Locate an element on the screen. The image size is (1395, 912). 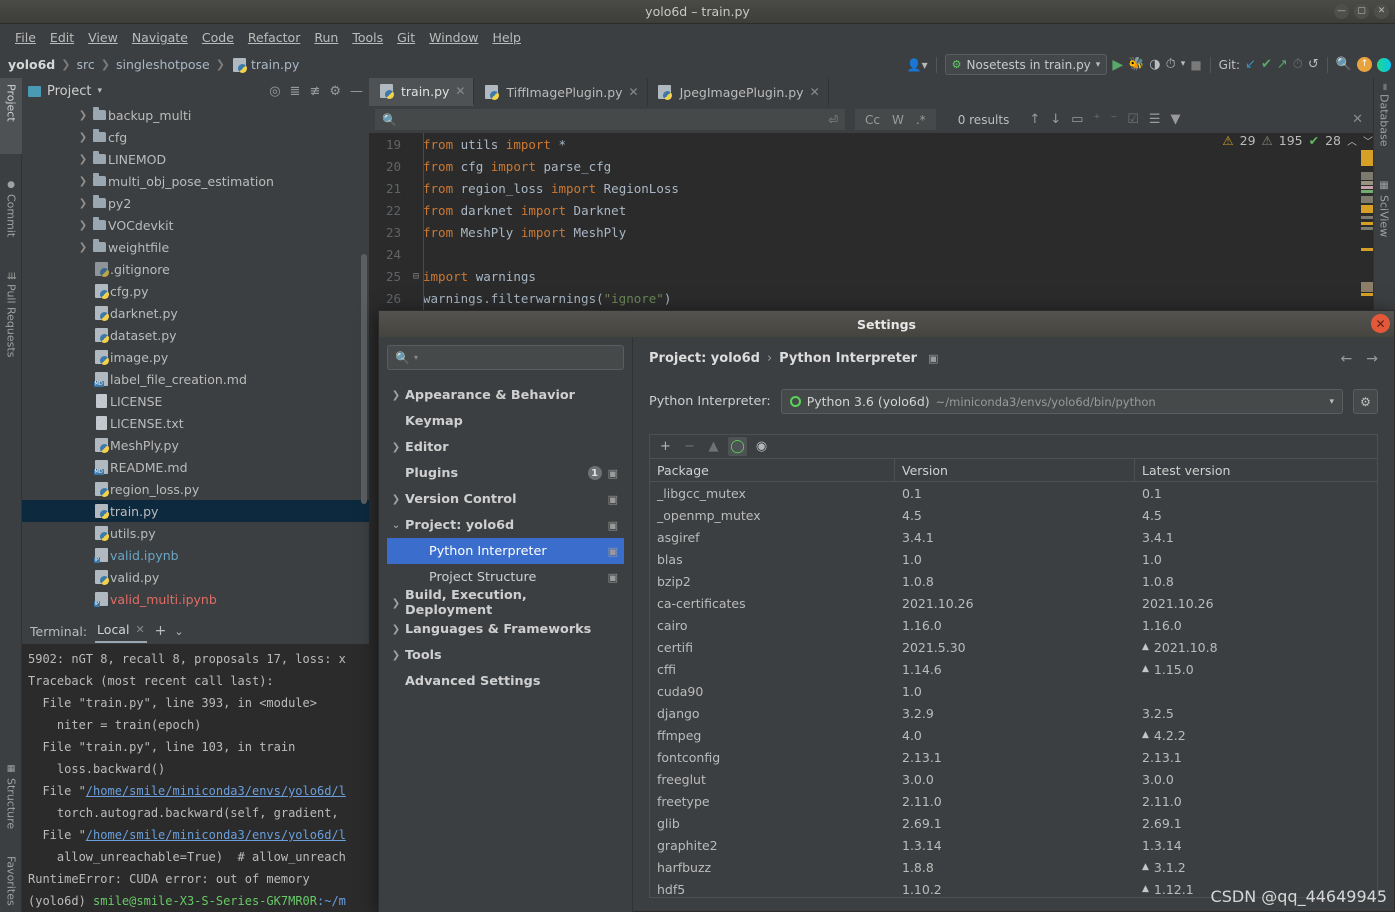
table-row: certifi 2021.5.30 ▲ 2021.10.8 is located at coordinates (1013, 647).